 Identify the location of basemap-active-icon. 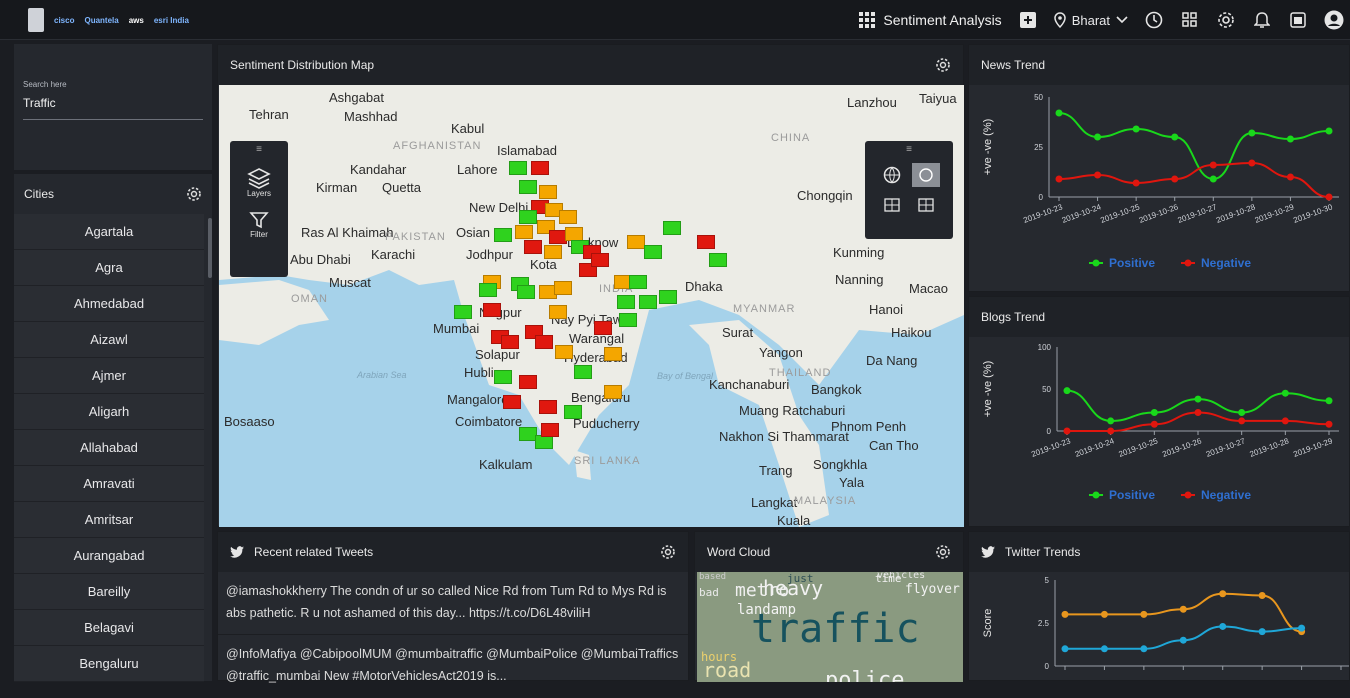
(926, 175).